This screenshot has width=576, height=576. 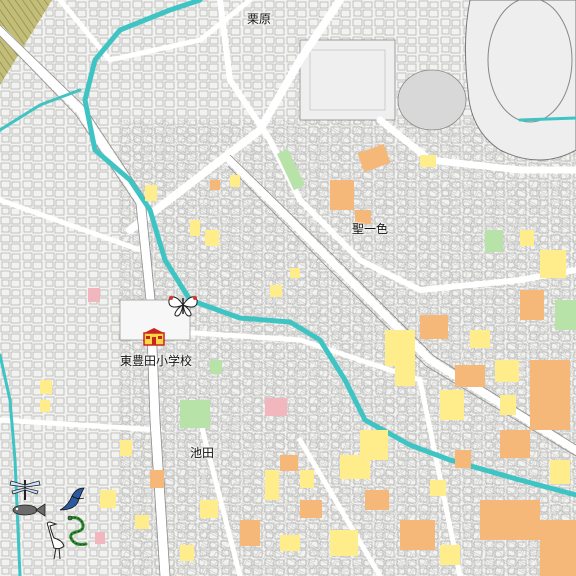 What do you see at coordinates (156, 361) in the screenshot?
I see `place-label-school: 東豊田小学校` at bounding box center [156, 361].